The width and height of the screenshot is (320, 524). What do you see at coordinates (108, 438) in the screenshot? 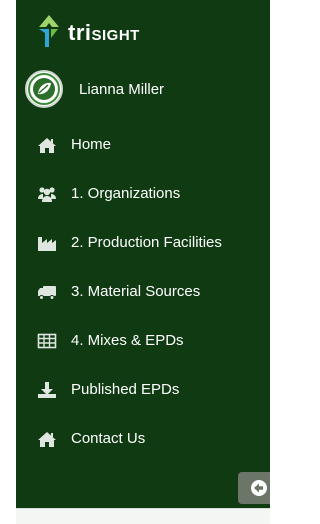
I see `nav-item-label: Contact Us` at bounding box center [108, 438].